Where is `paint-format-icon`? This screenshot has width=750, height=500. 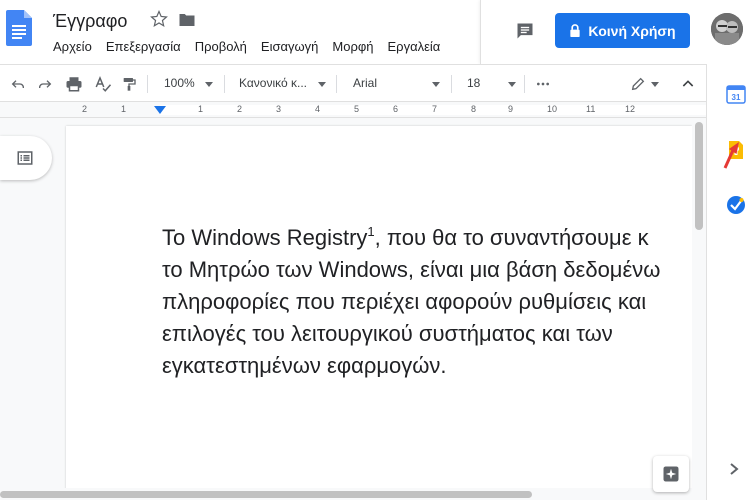 paint-format-icon is located at coordinates (129, 84).